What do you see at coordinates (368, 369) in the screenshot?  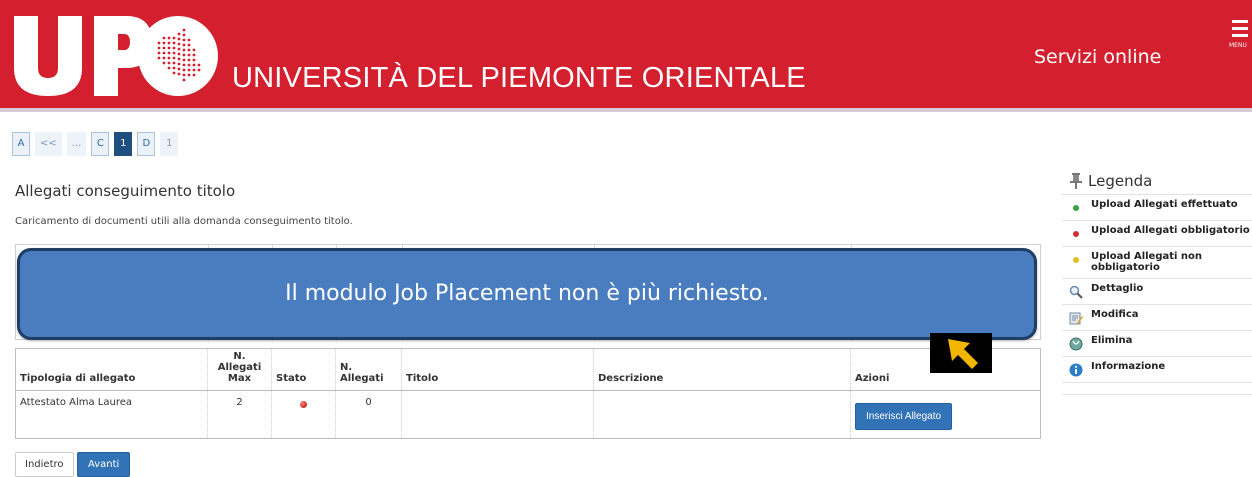 I see `col-header-count: N. Allegati` at bounding box center [368, 369].